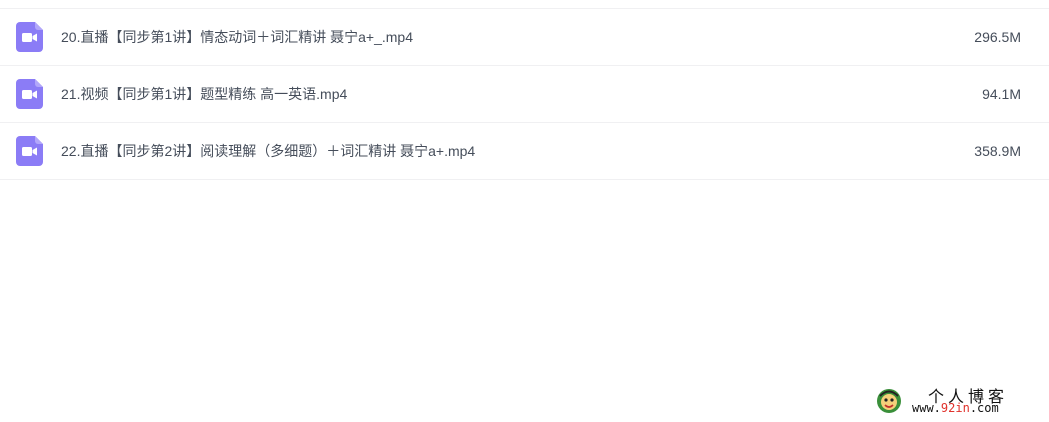  I want to click on watermark-url-suffix: .com, so click(984, 408).